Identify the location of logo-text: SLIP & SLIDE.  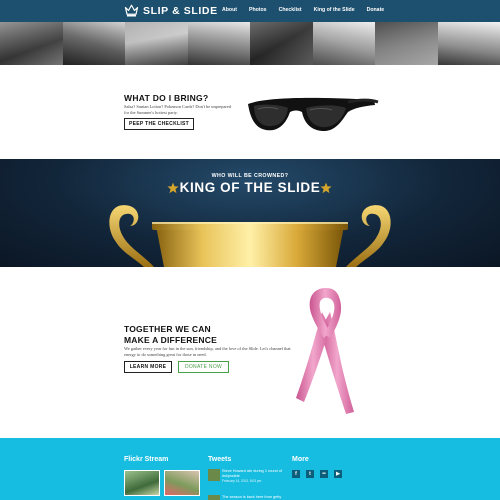
(180, 10).